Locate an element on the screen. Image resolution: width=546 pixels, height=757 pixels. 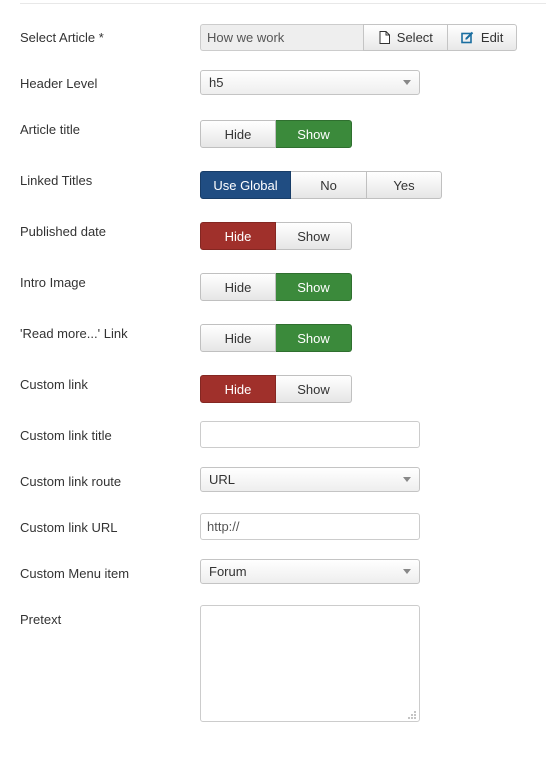
intro-image-label: Intro Image is located at coordinates (53, 282).